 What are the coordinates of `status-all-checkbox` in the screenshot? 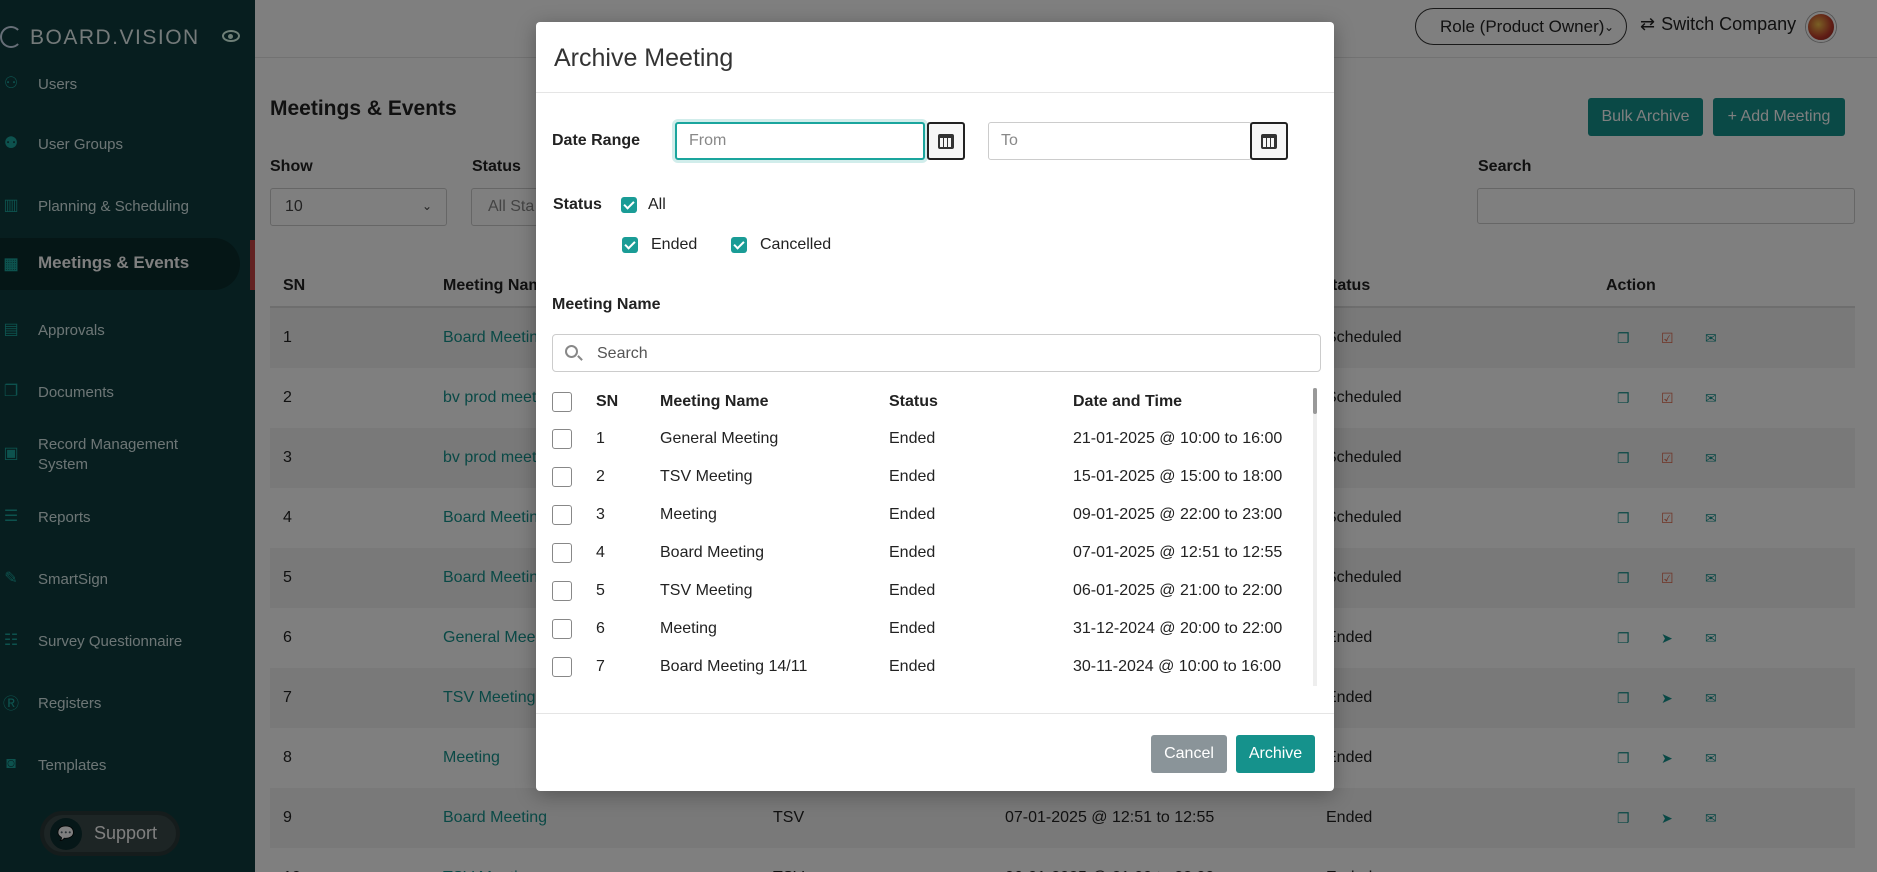 It's located at (629, 205).